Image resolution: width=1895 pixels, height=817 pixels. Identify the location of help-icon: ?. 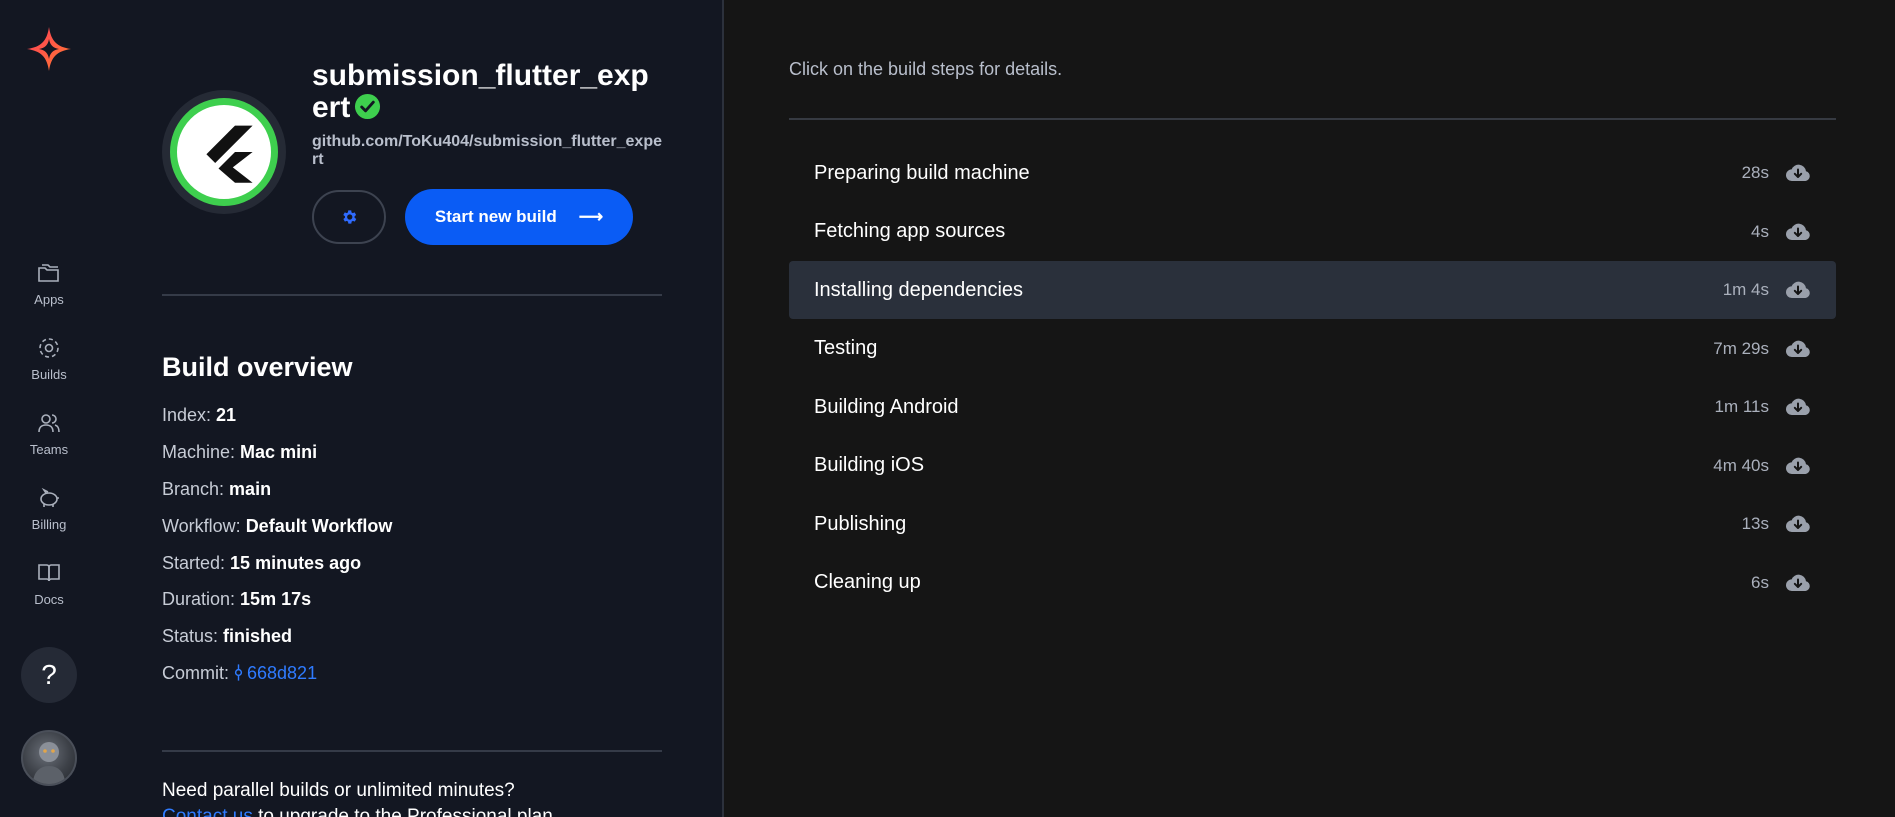
(49, 674).